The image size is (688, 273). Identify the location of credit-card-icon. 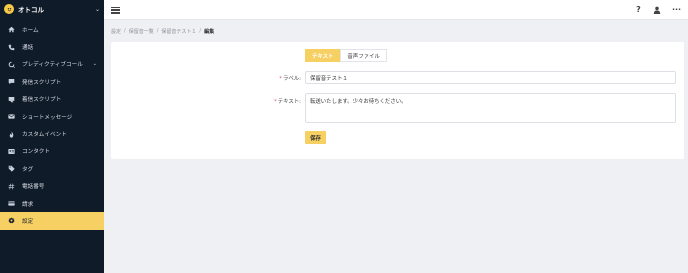
(11, 203).